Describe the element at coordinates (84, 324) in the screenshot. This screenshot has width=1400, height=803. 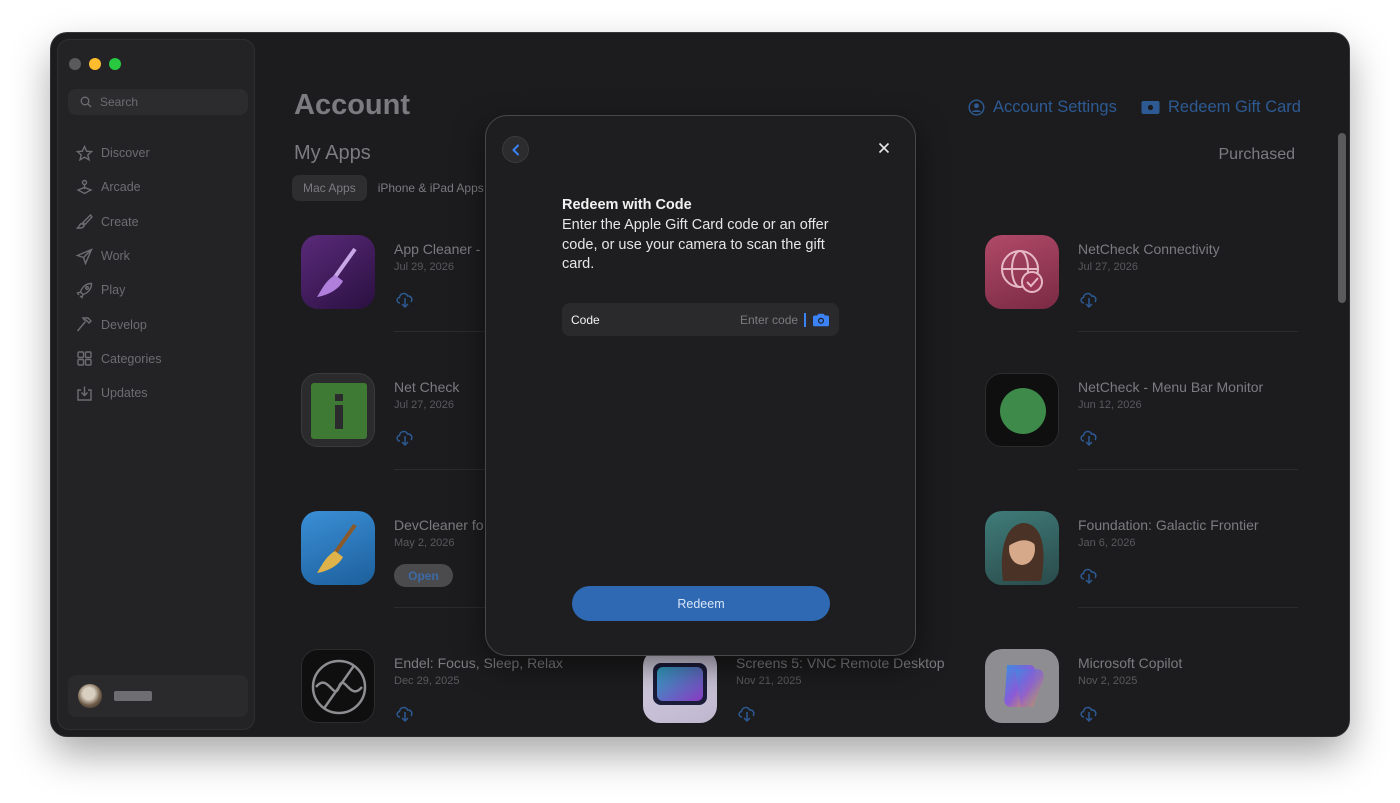
I see `hammer-icon` at that location.